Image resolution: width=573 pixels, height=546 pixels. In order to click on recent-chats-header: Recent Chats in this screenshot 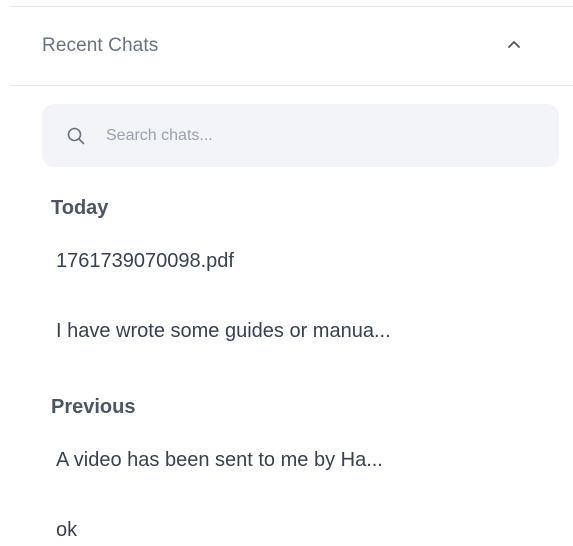, I will do `click(291, 46)`.